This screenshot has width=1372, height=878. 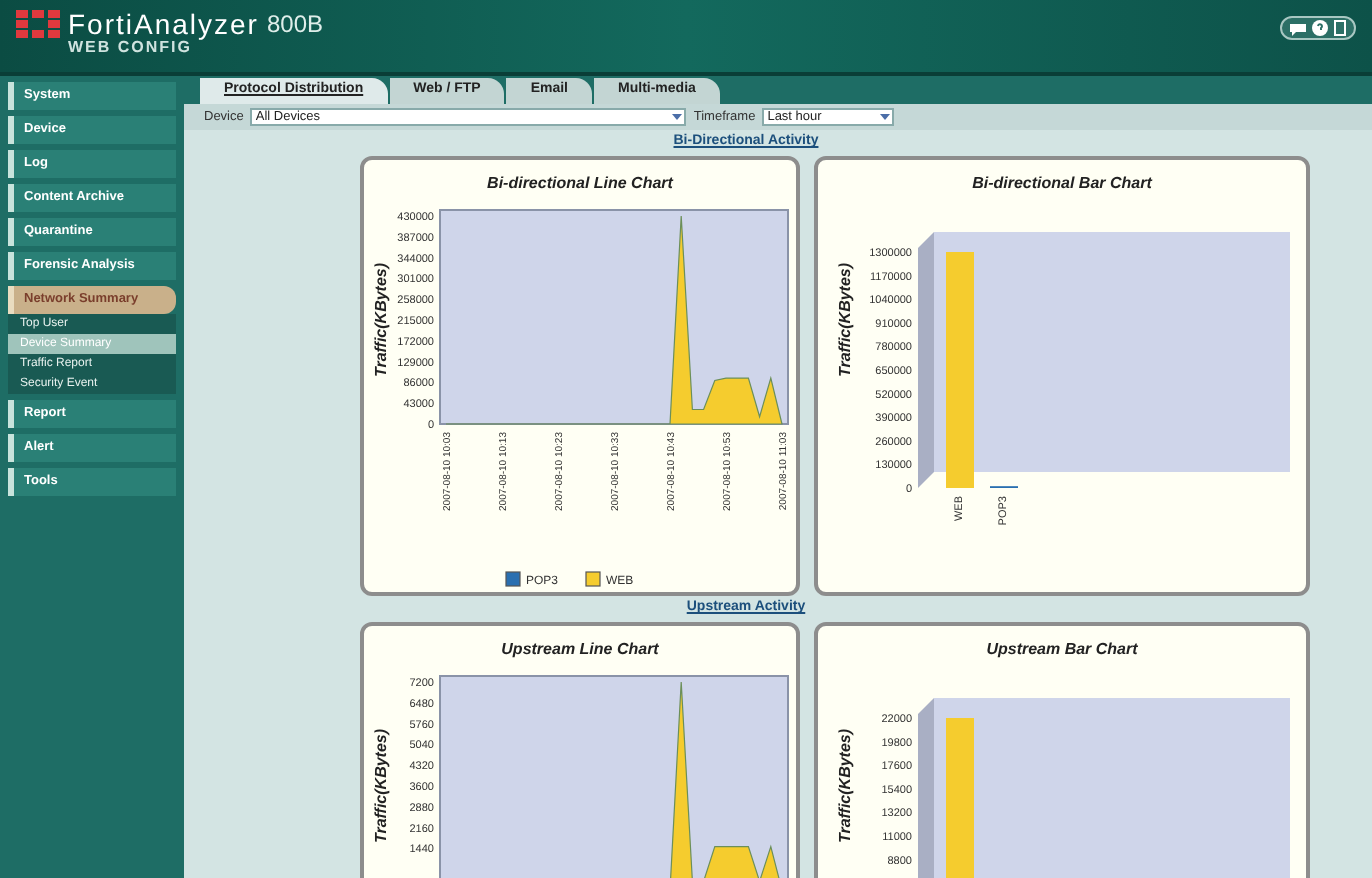 What do you see at coordinates (294, 24) in the screenshot?
I see `model-number: 800B` at bounding box center [294, 24].